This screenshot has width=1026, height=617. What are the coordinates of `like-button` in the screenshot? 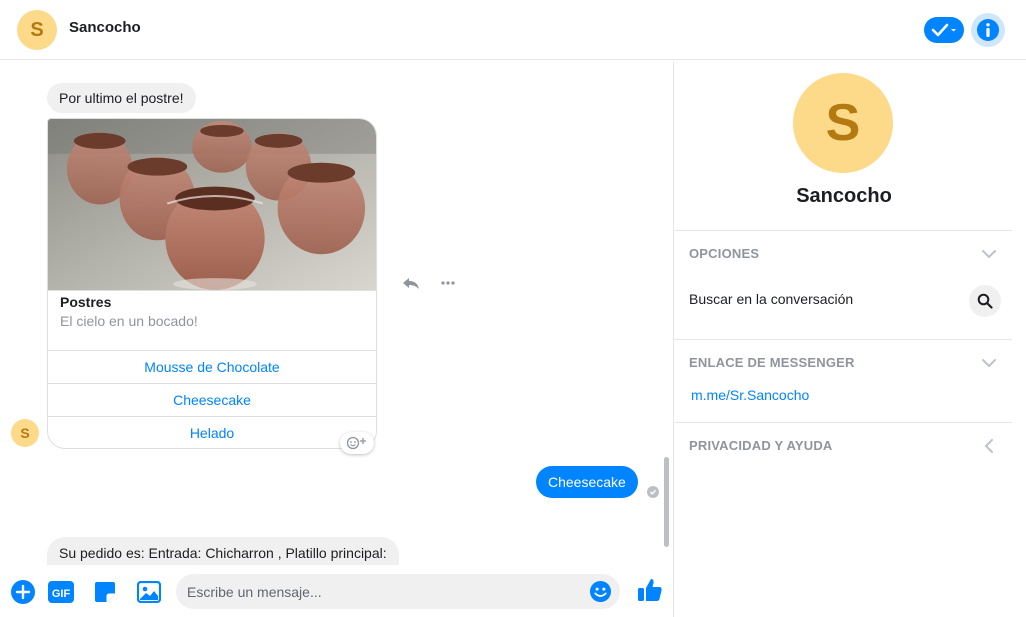 It's located at (650, 590).